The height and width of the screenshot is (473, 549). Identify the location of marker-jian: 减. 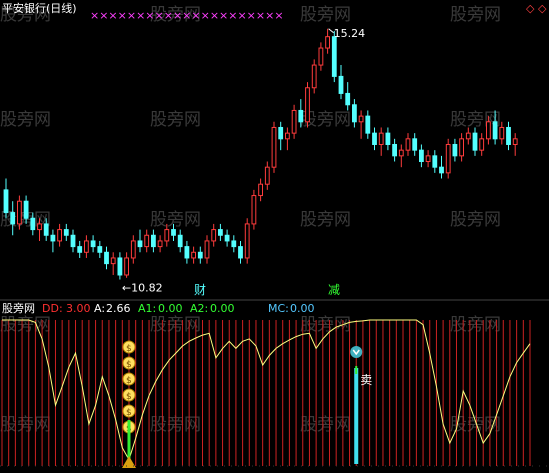
(334, 290).